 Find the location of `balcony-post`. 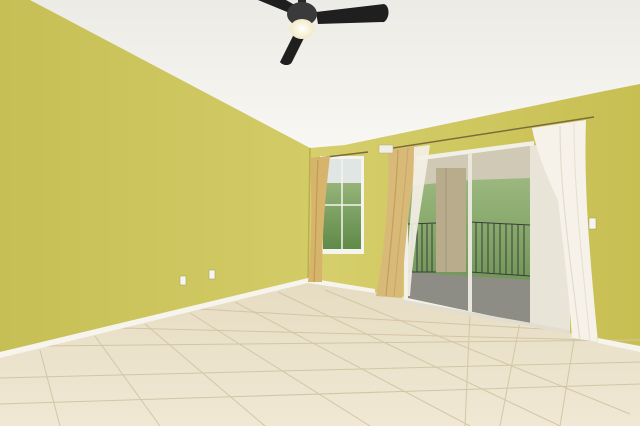

balcony-post is located at coordinates (451, 220).